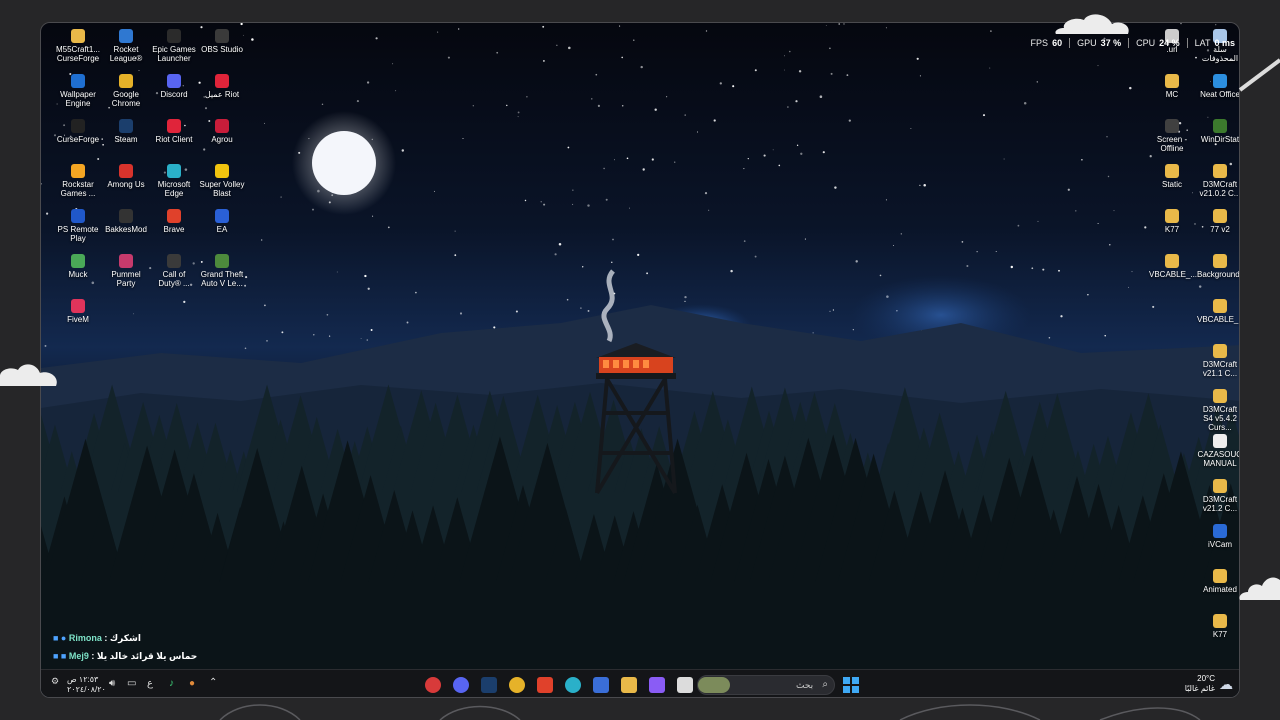 This screenshot has height=720, width=1280. I want to click on desktop-icon: CurseForge, so click(78, 131).